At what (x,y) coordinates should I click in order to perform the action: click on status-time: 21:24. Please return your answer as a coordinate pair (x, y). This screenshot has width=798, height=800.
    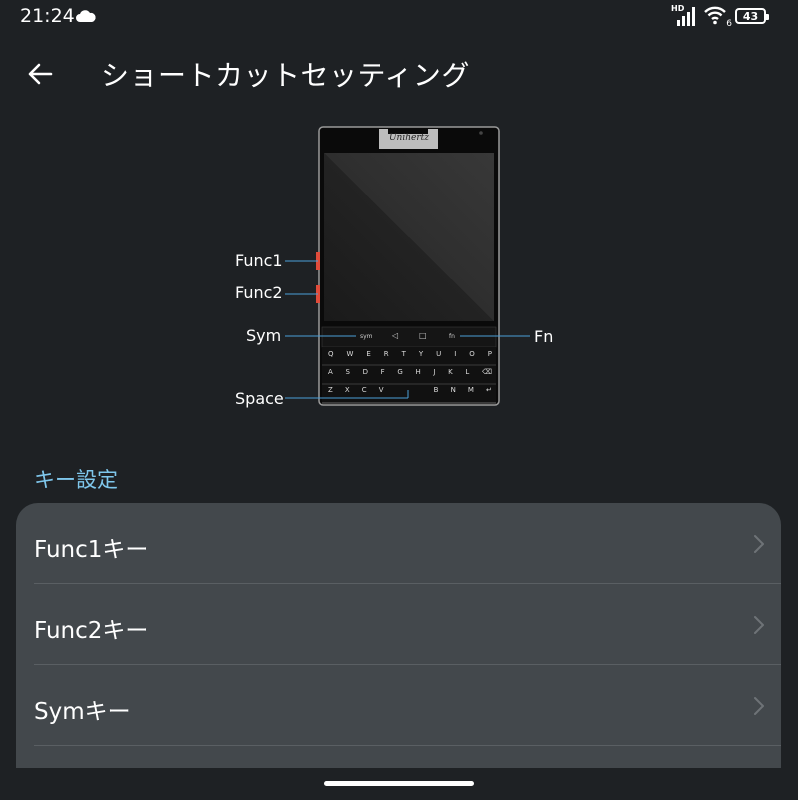
    Looking at the image, I should click on (47, 16).